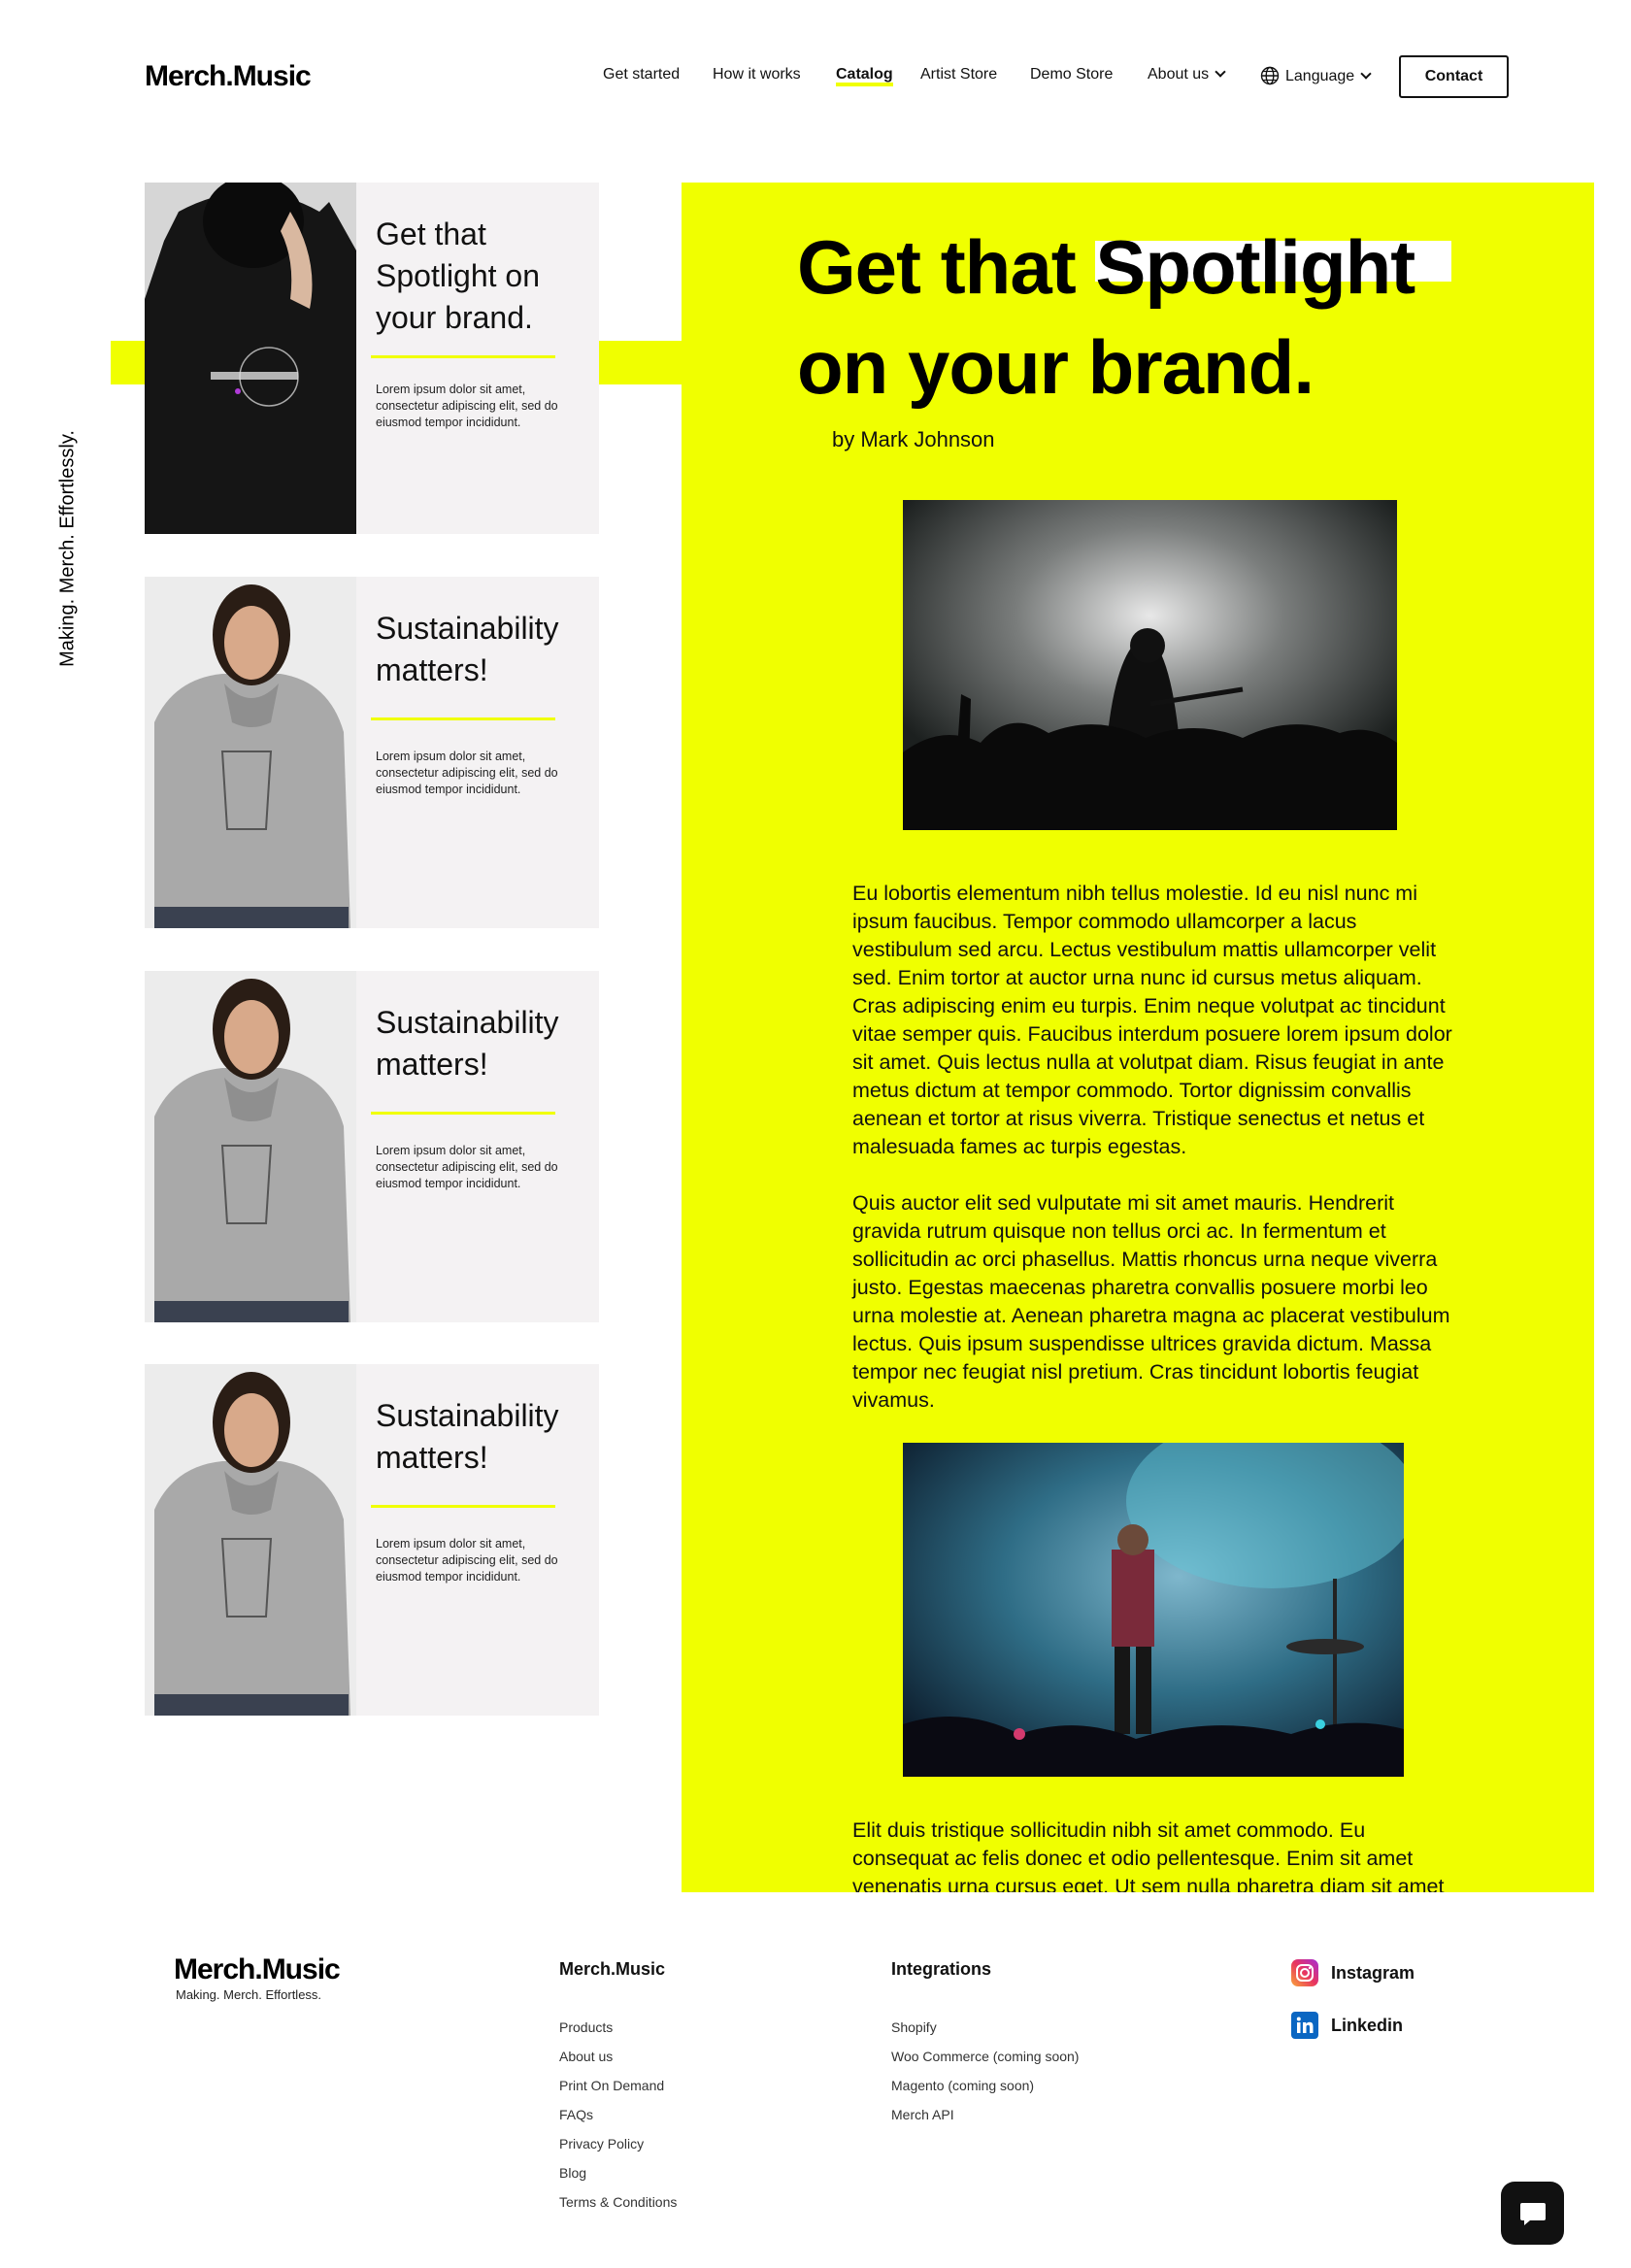 This screenshot has width=1631, height=2268. Describe the element at coordinates (1270, 75) in the screenshot. I see `globe-icon` at that location.